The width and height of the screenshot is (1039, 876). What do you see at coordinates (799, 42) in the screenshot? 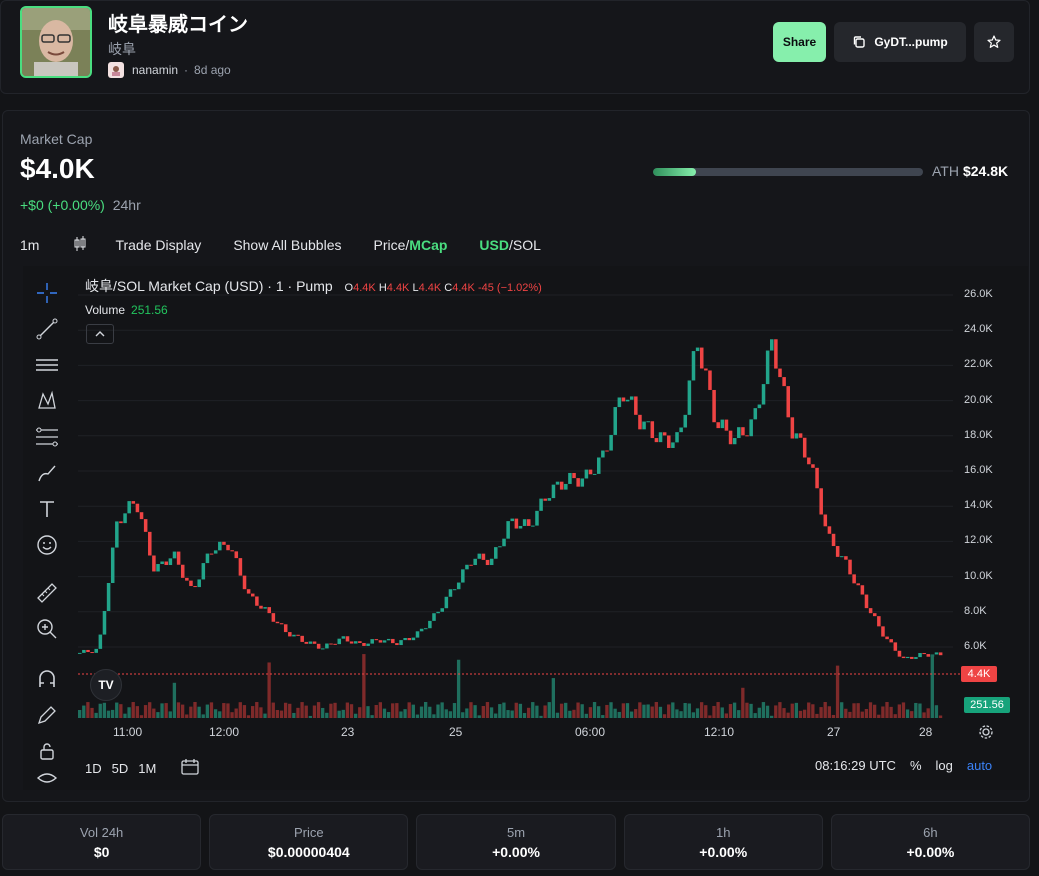
I see `share-button: Share` at bounding box center [799, 42].